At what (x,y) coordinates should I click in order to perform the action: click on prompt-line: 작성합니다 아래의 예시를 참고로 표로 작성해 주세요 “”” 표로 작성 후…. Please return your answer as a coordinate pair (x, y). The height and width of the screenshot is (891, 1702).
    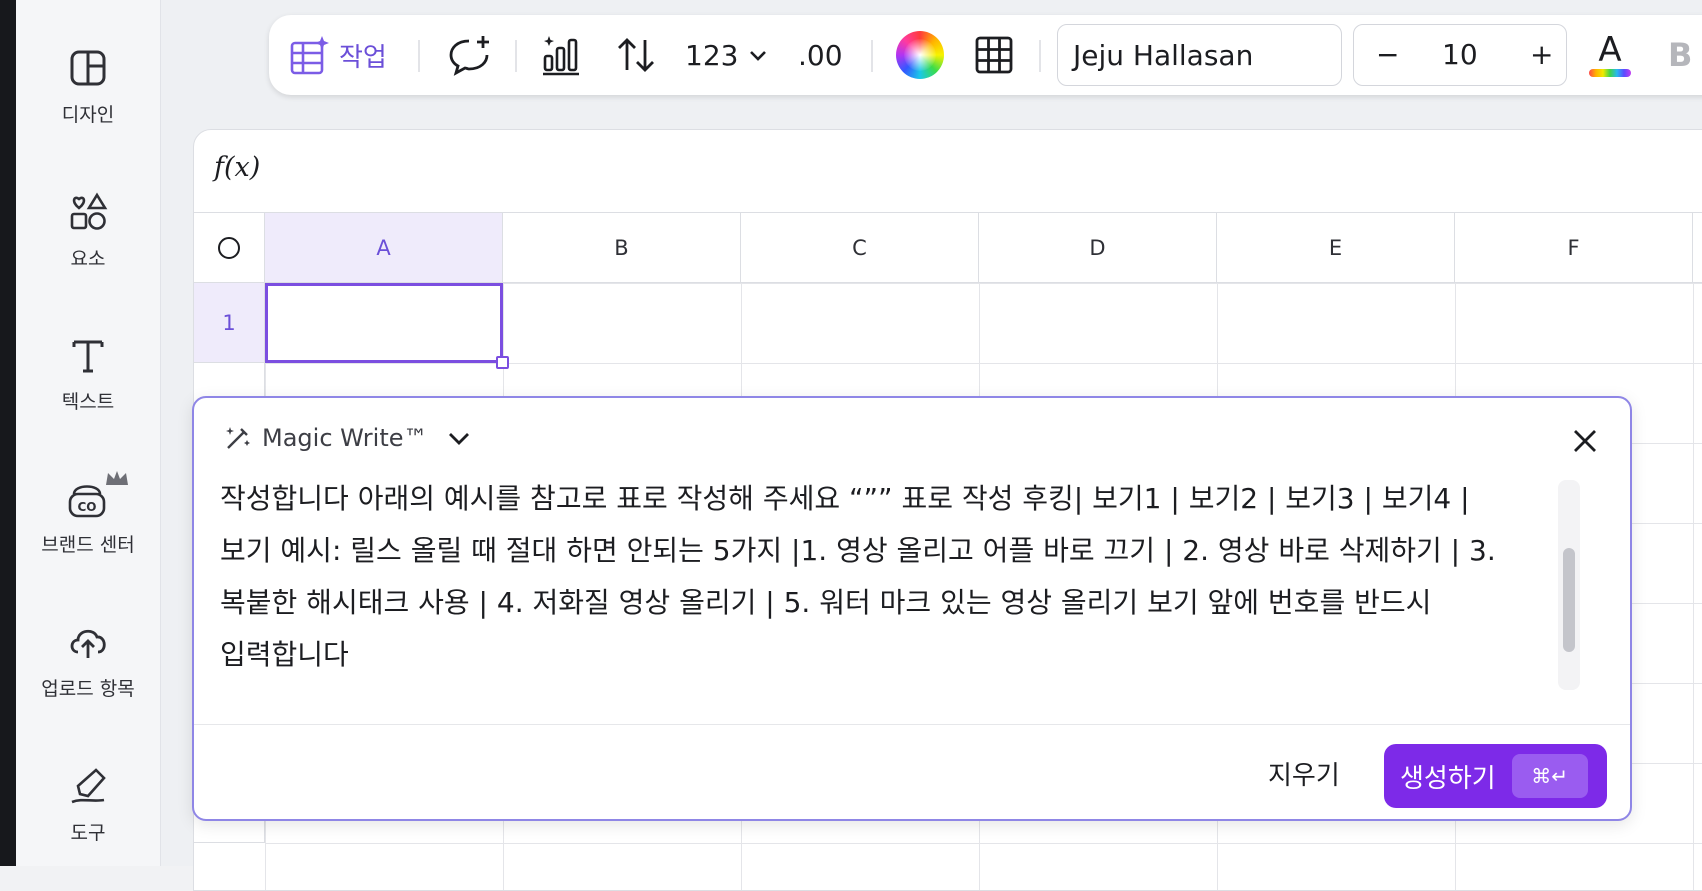
    Looking at the image, I should click on (845, 498).